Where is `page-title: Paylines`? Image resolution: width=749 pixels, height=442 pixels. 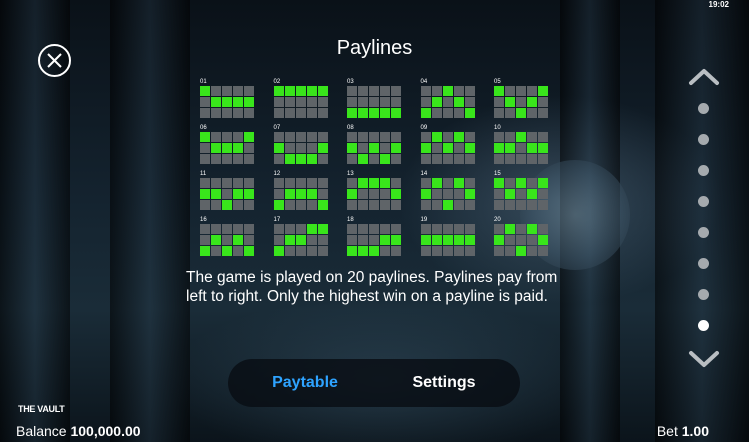
page-title: Paylines is located at coordinates (374, 48).